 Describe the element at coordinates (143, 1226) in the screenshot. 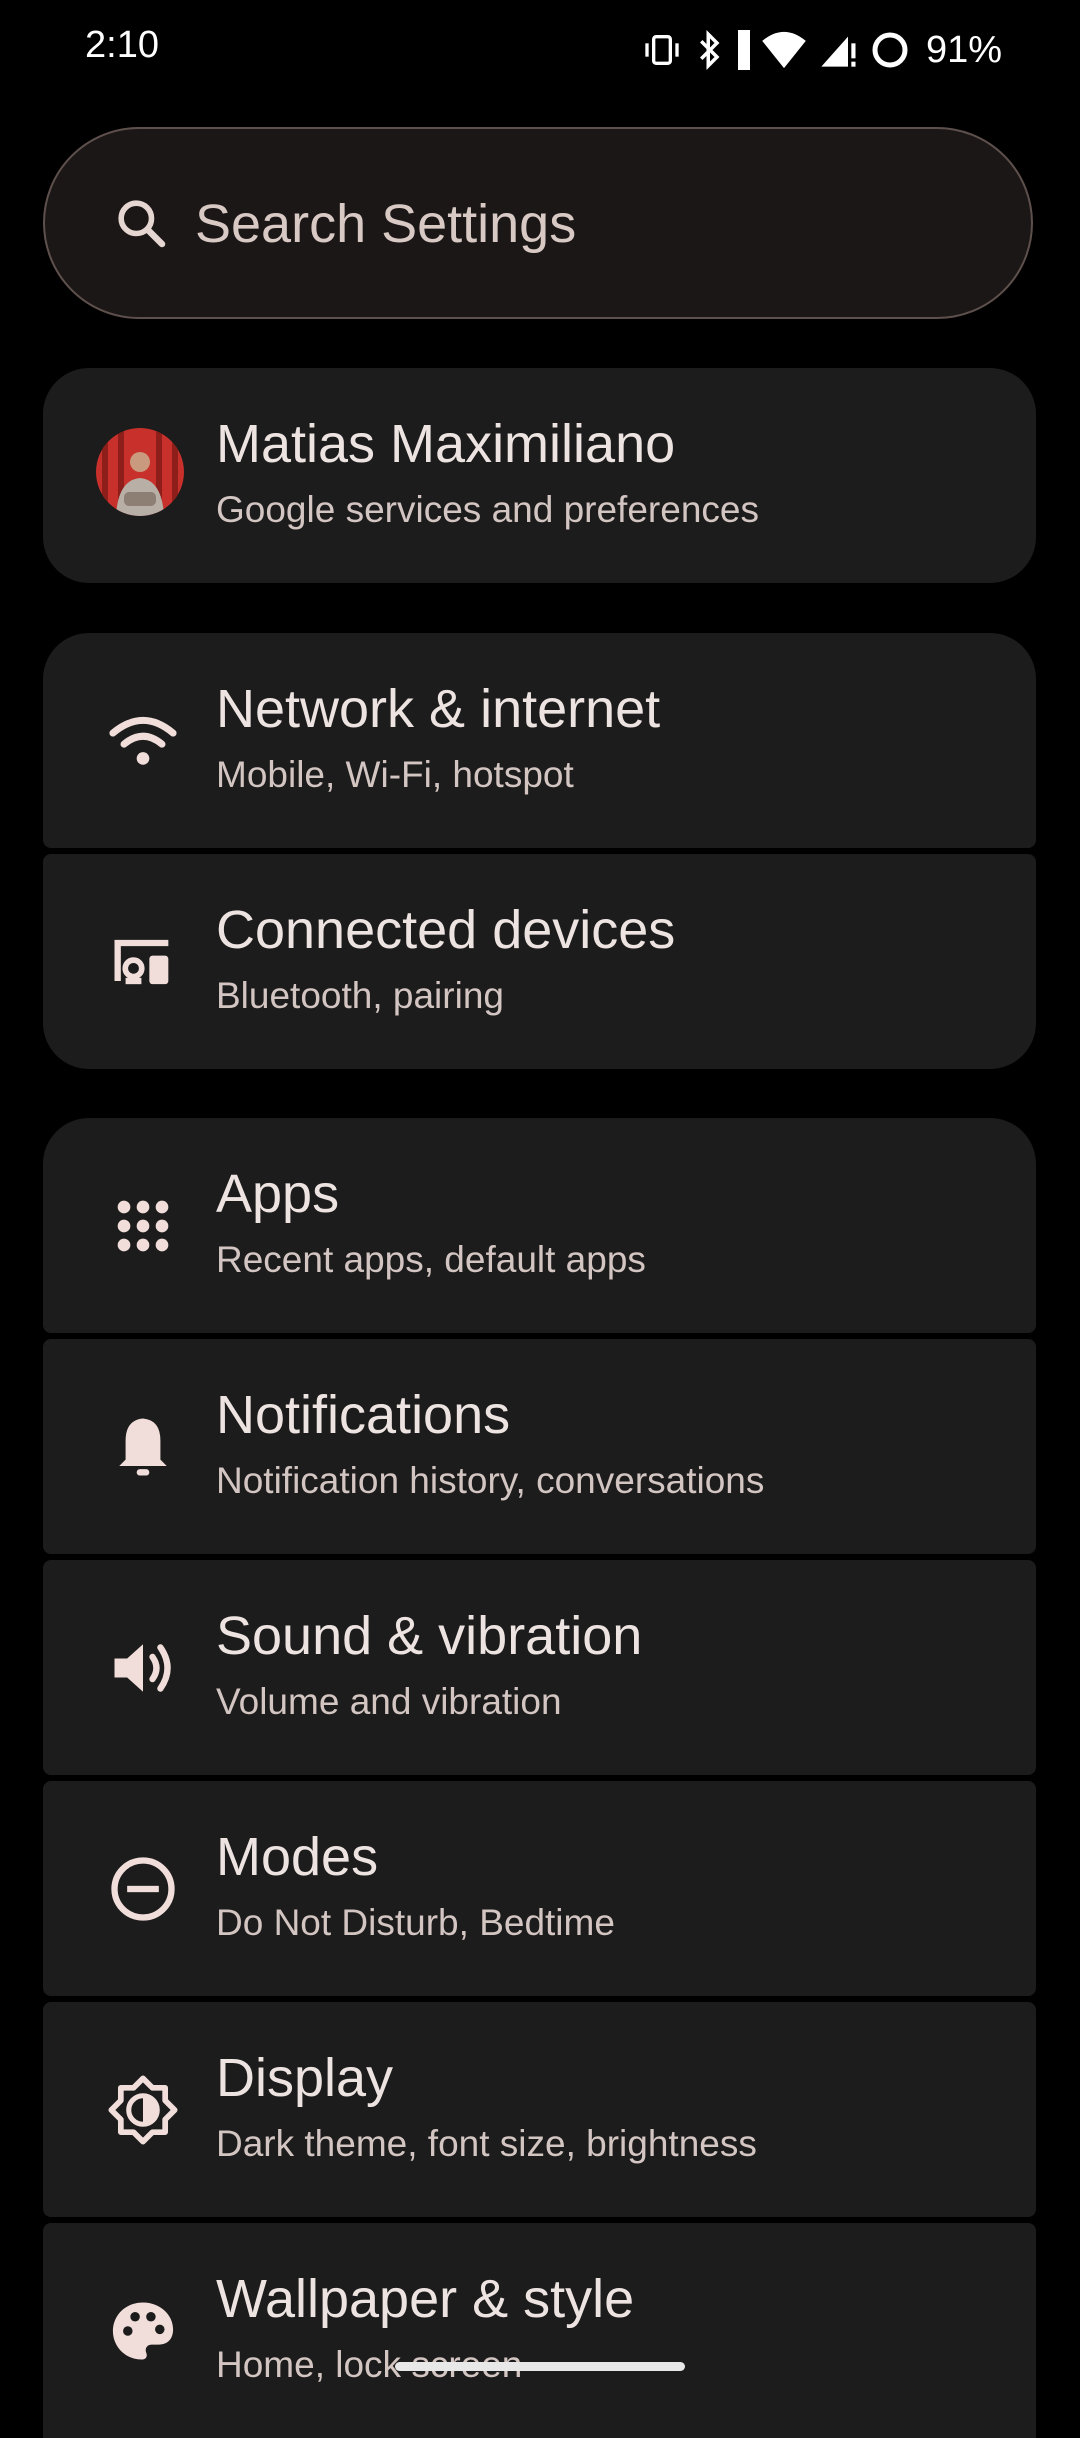

I see `apps-grid-icon` at that location.